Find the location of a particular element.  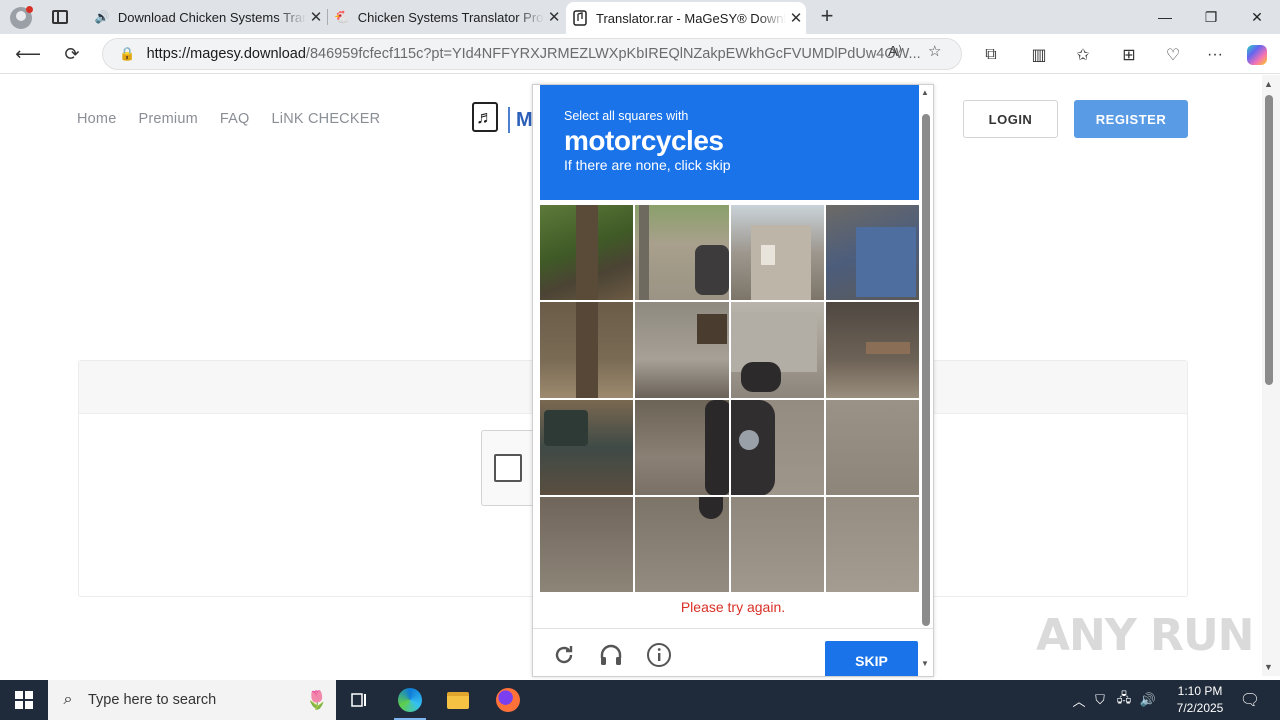

minimize-icon: — is located at coordinates (1165, 17).